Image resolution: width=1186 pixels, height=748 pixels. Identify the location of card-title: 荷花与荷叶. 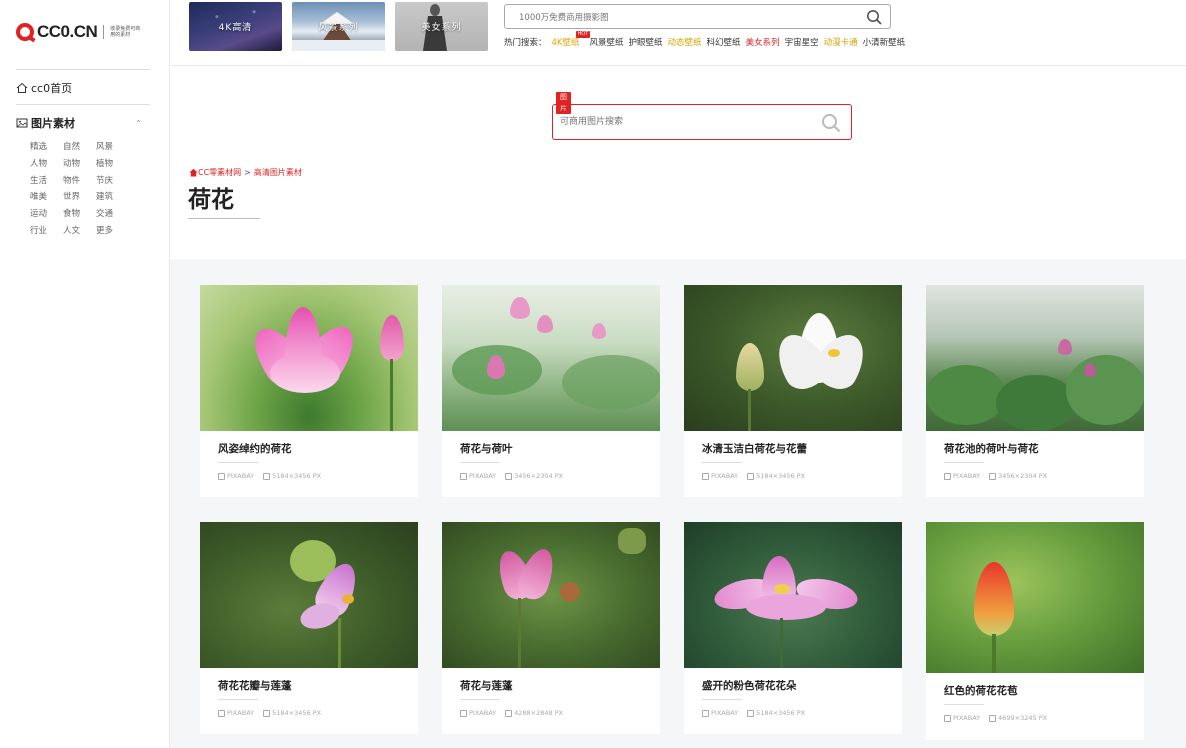
(551, 449).